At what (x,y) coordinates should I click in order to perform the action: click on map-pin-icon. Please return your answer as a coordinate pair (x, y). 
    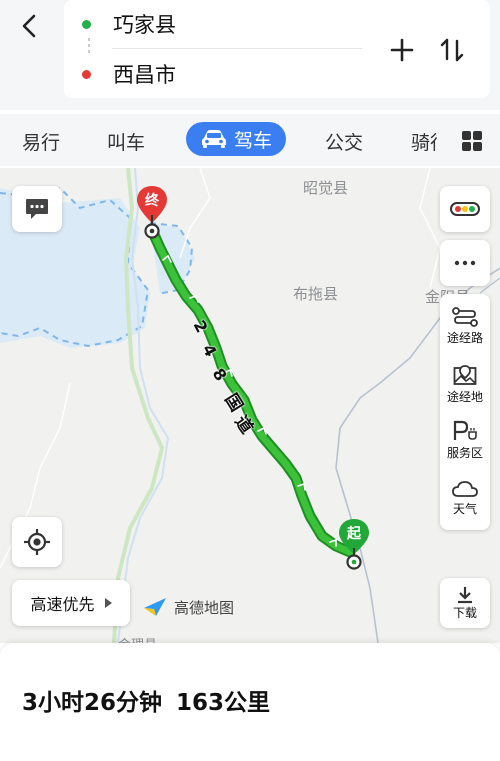
    Looking at the image, I should click on (465, 374).